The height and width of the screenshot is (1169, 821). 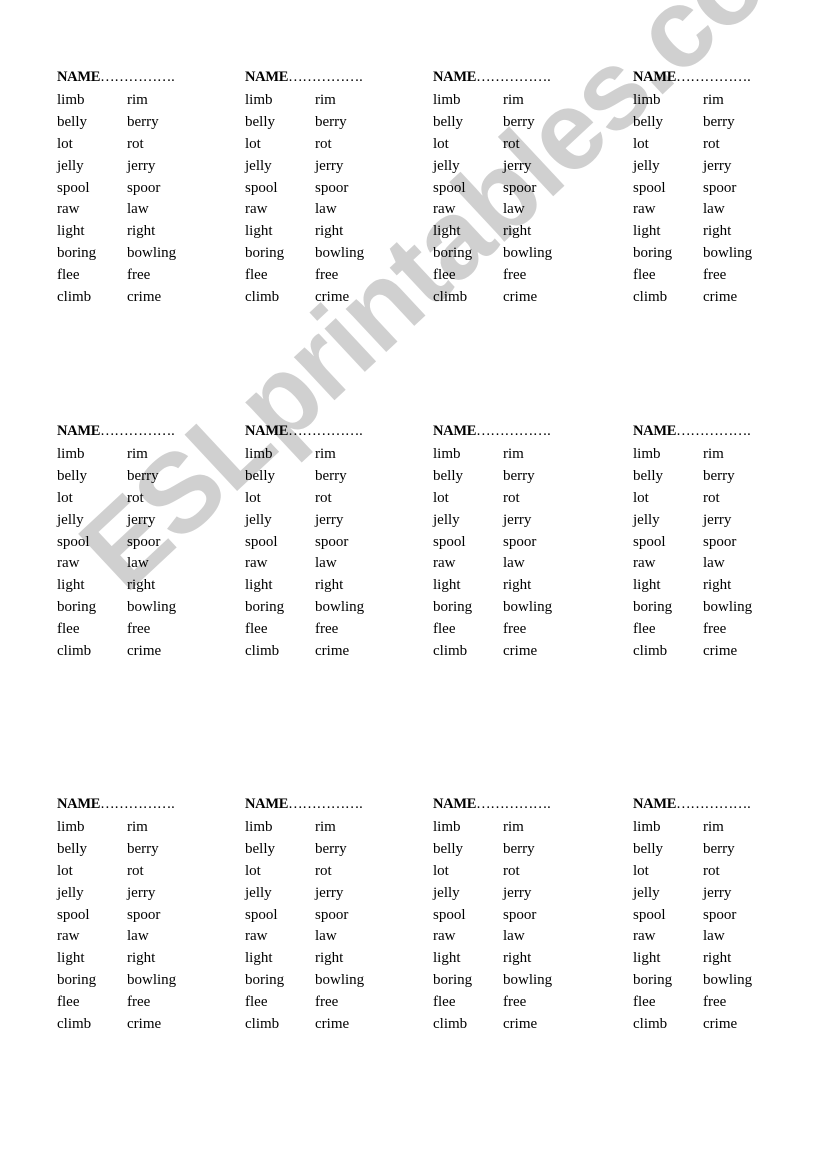 I want to click on name-label: NAME, so click(x=655, y=804).